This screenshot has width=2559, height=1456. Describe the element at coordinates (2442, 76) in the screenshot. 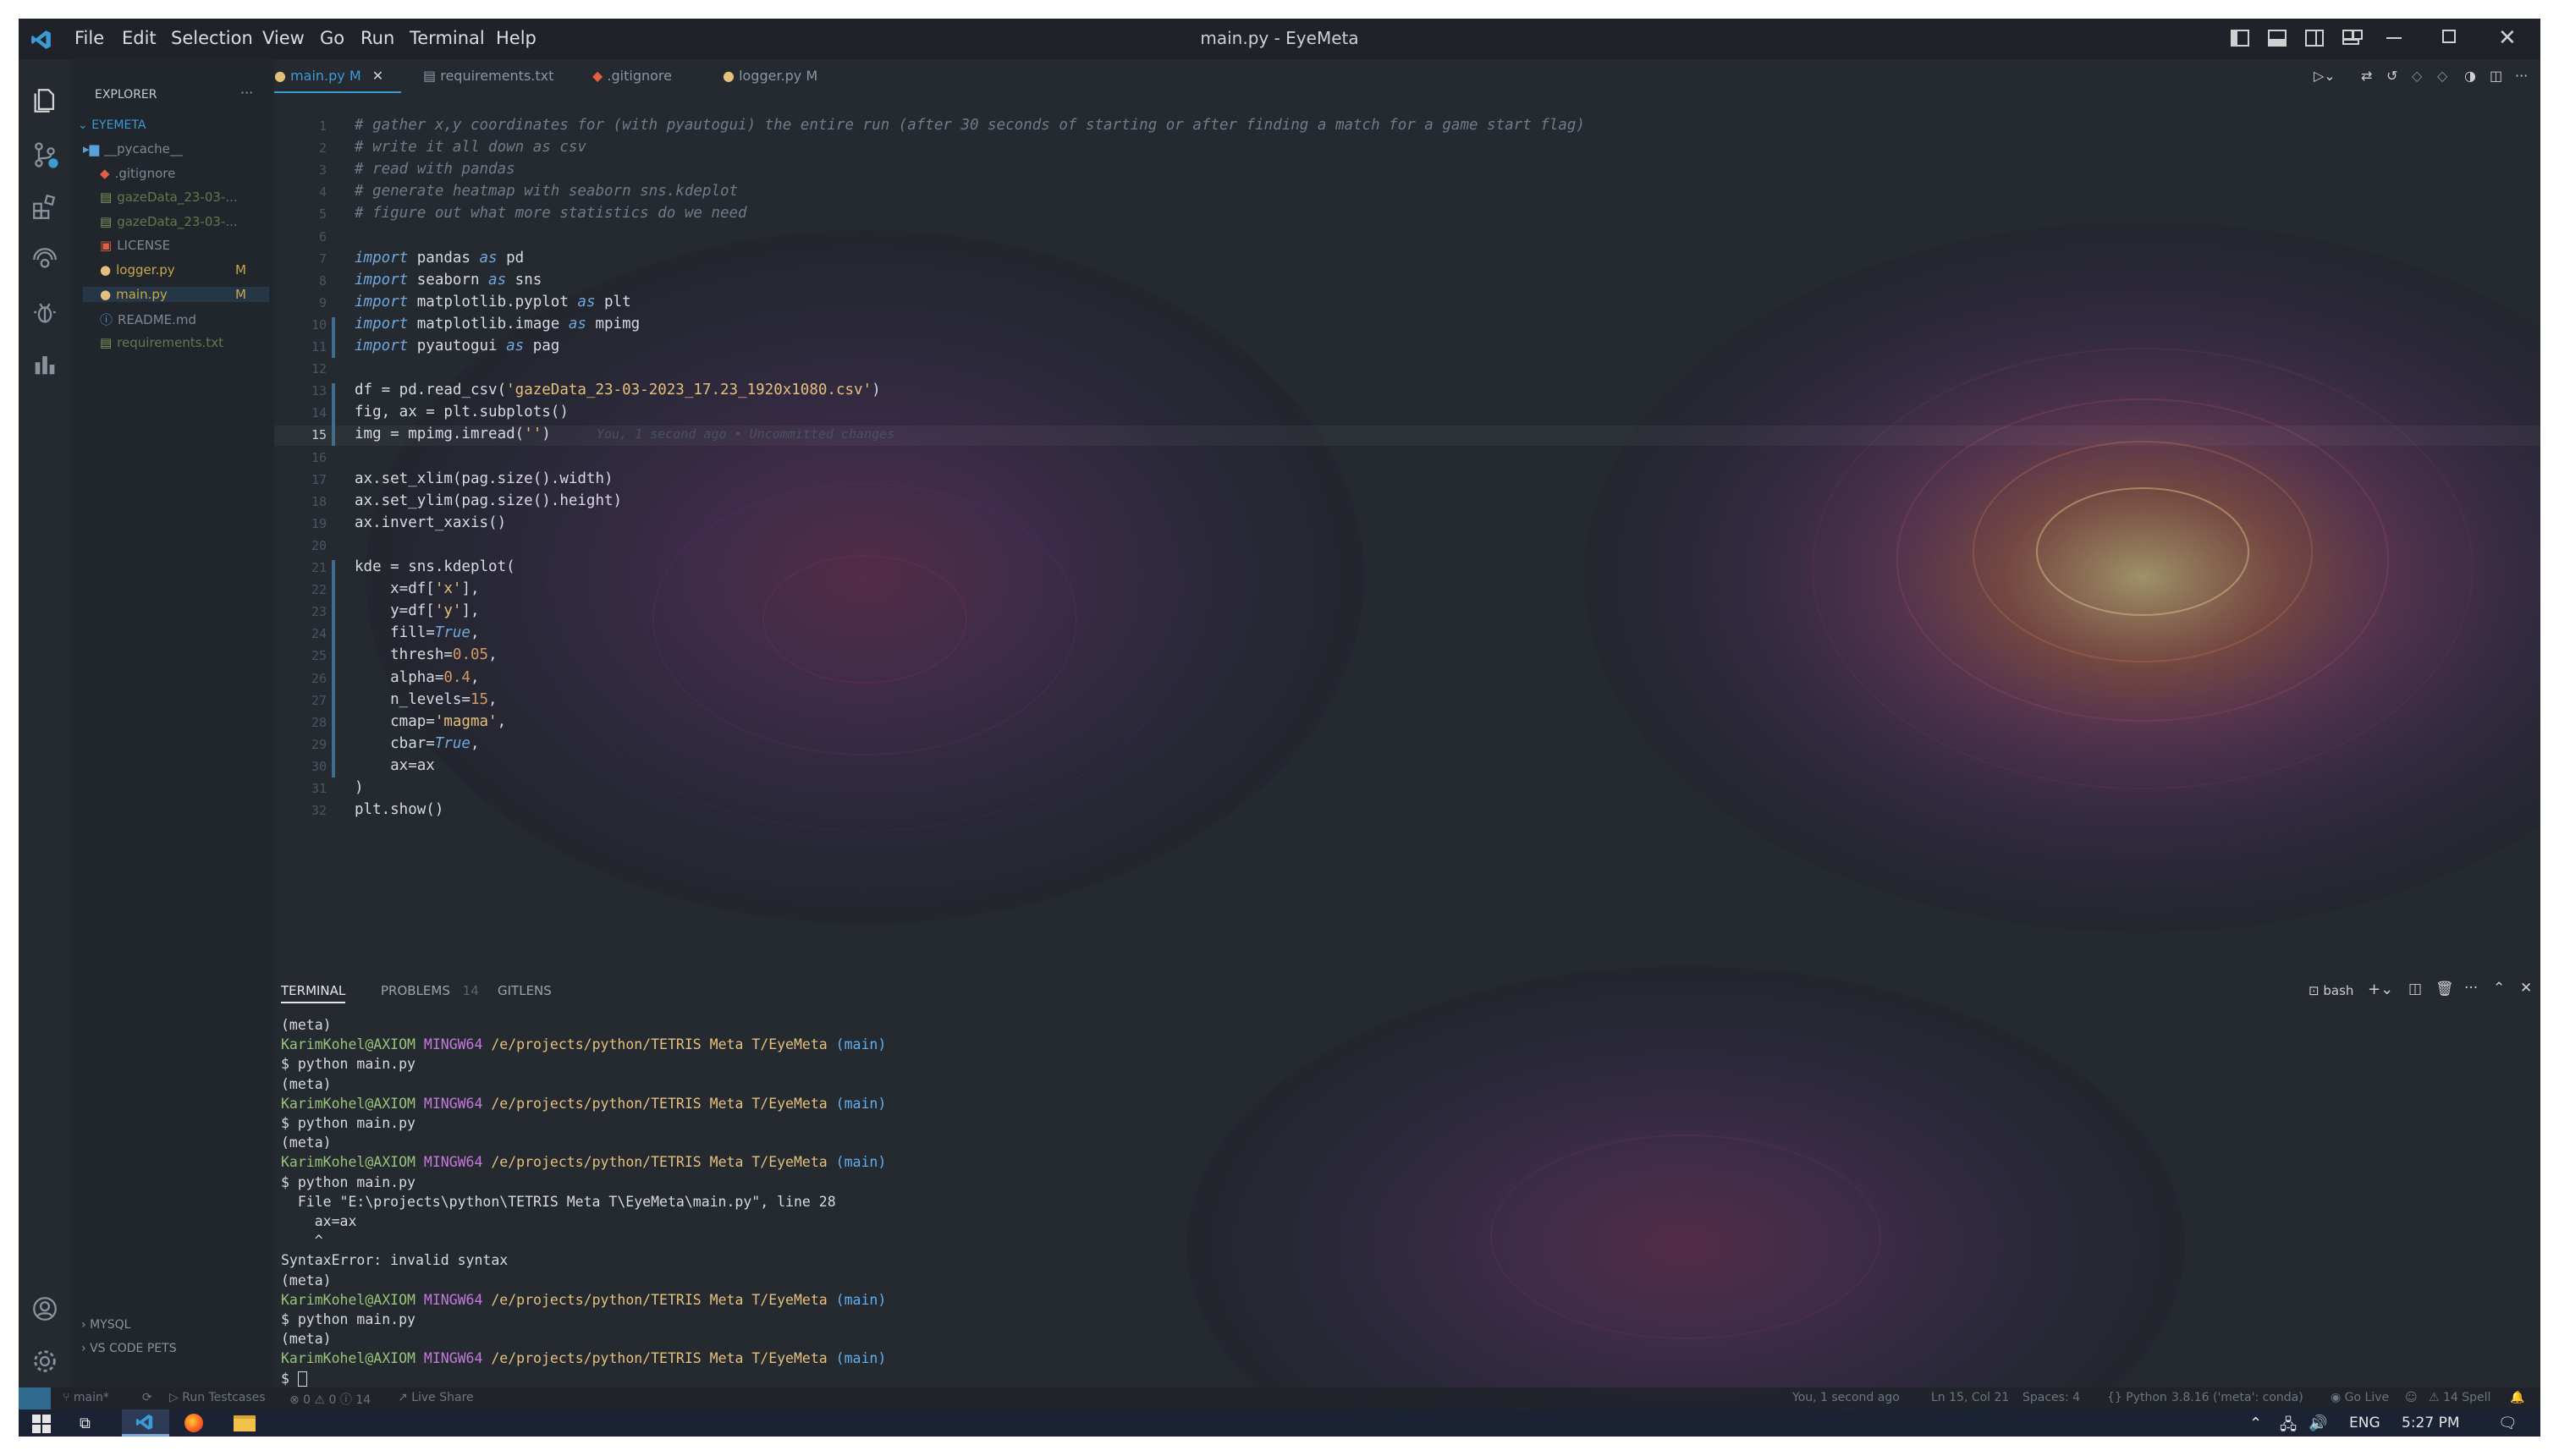

I see `next-change-icon: ◇` at that location.